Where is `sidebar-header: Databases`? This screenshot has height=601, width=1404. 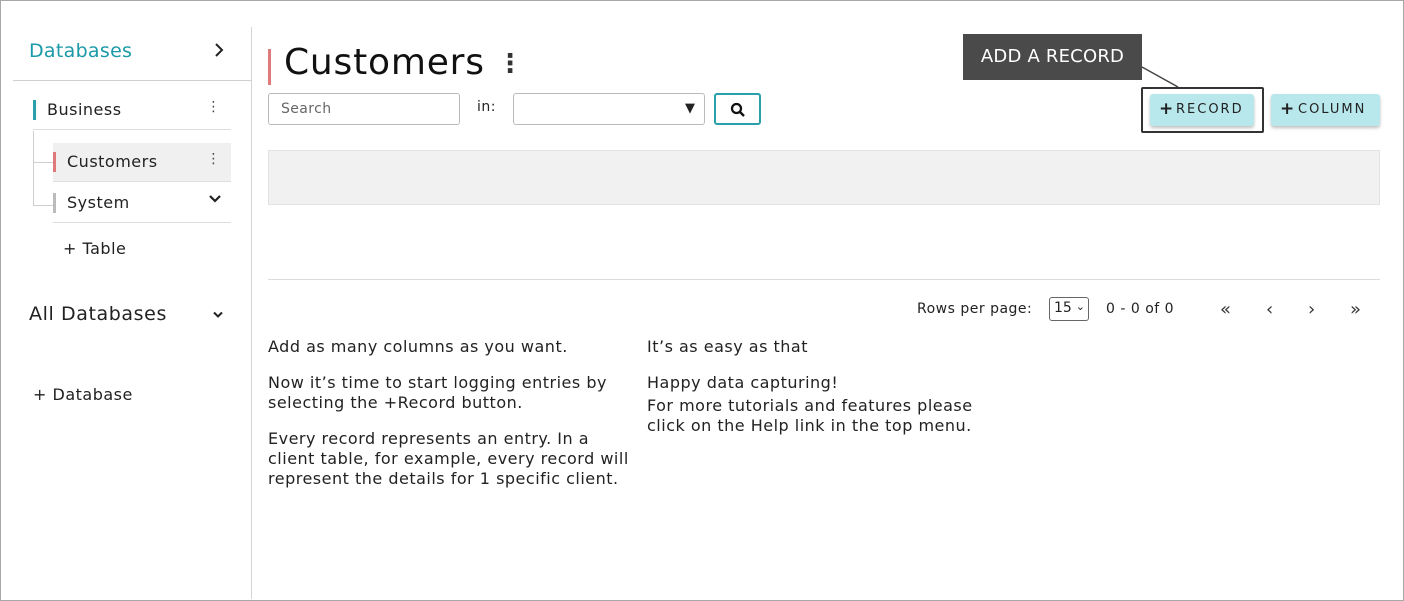 sidebar-header: Databases is located at coordinates (132, 54).